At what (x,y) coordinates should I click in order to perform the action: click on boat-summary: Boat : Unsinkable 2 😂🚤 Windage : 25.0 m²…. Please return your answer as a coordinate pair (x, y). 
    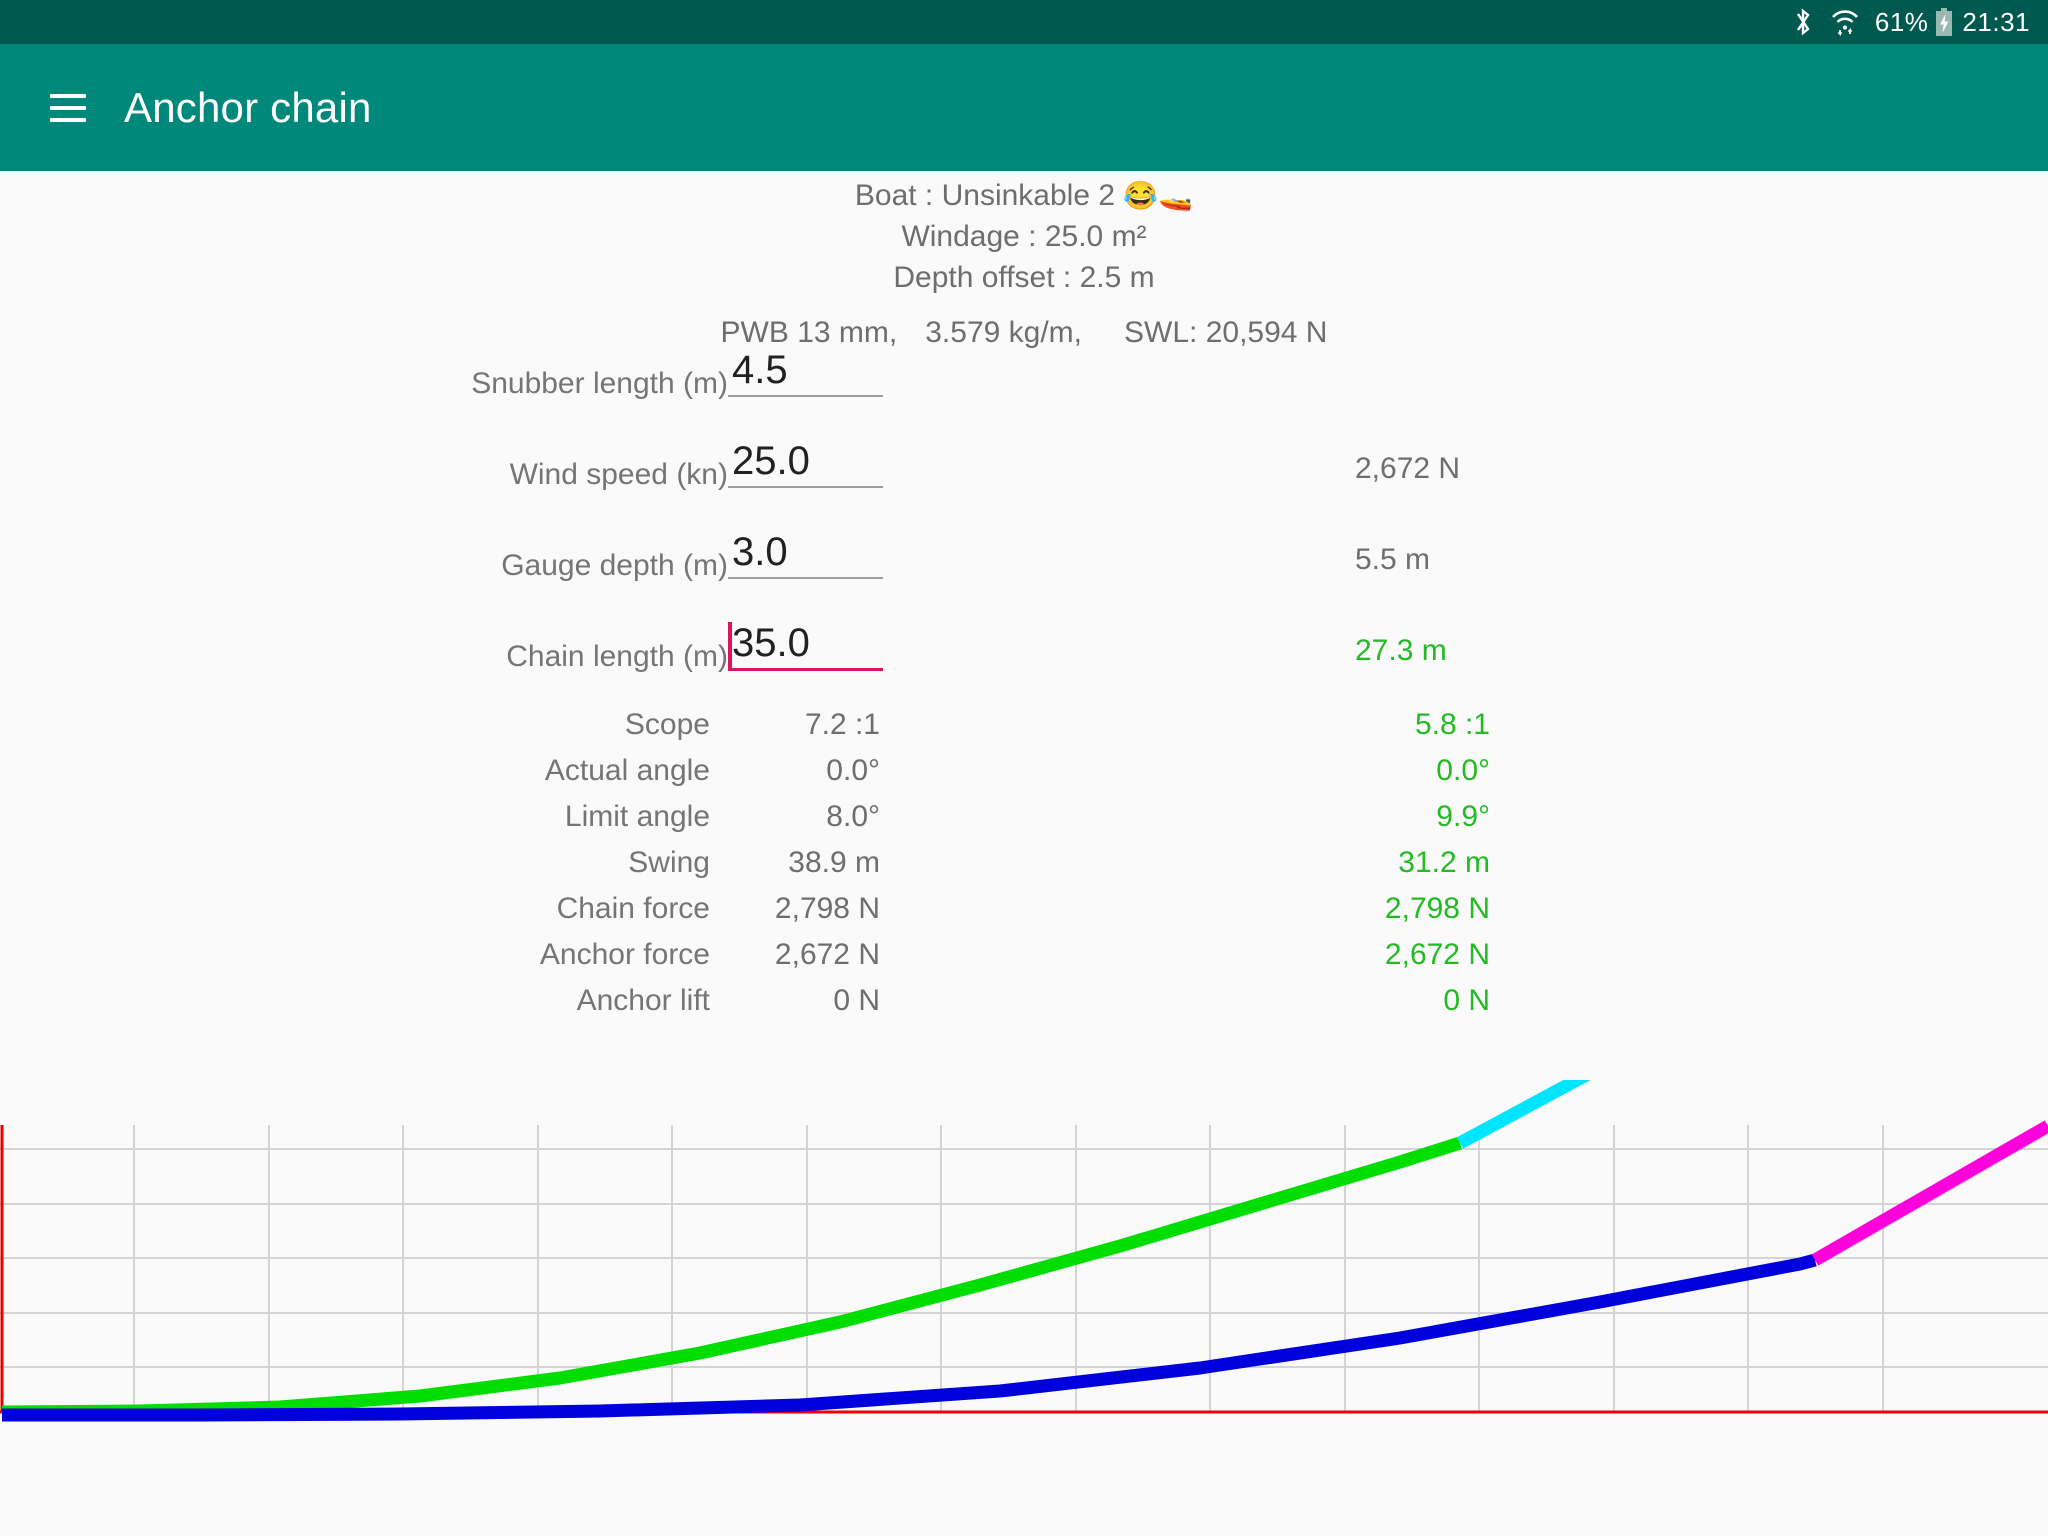
    Looking at the image, I should click on (1024, 260).